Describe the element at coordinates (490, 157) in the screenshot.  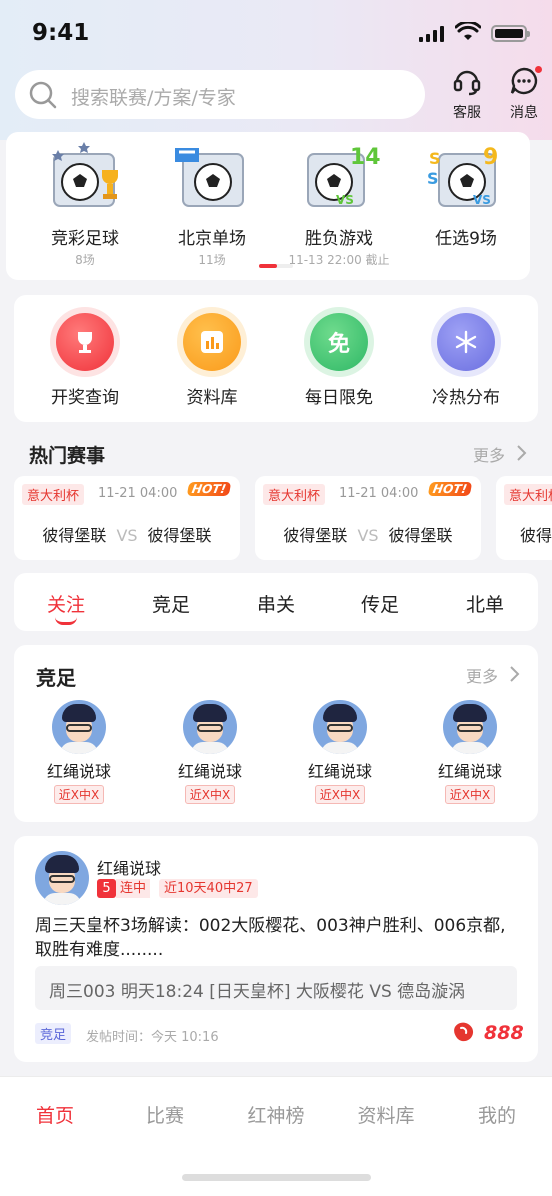
I see `svg-text: 9` at that location.